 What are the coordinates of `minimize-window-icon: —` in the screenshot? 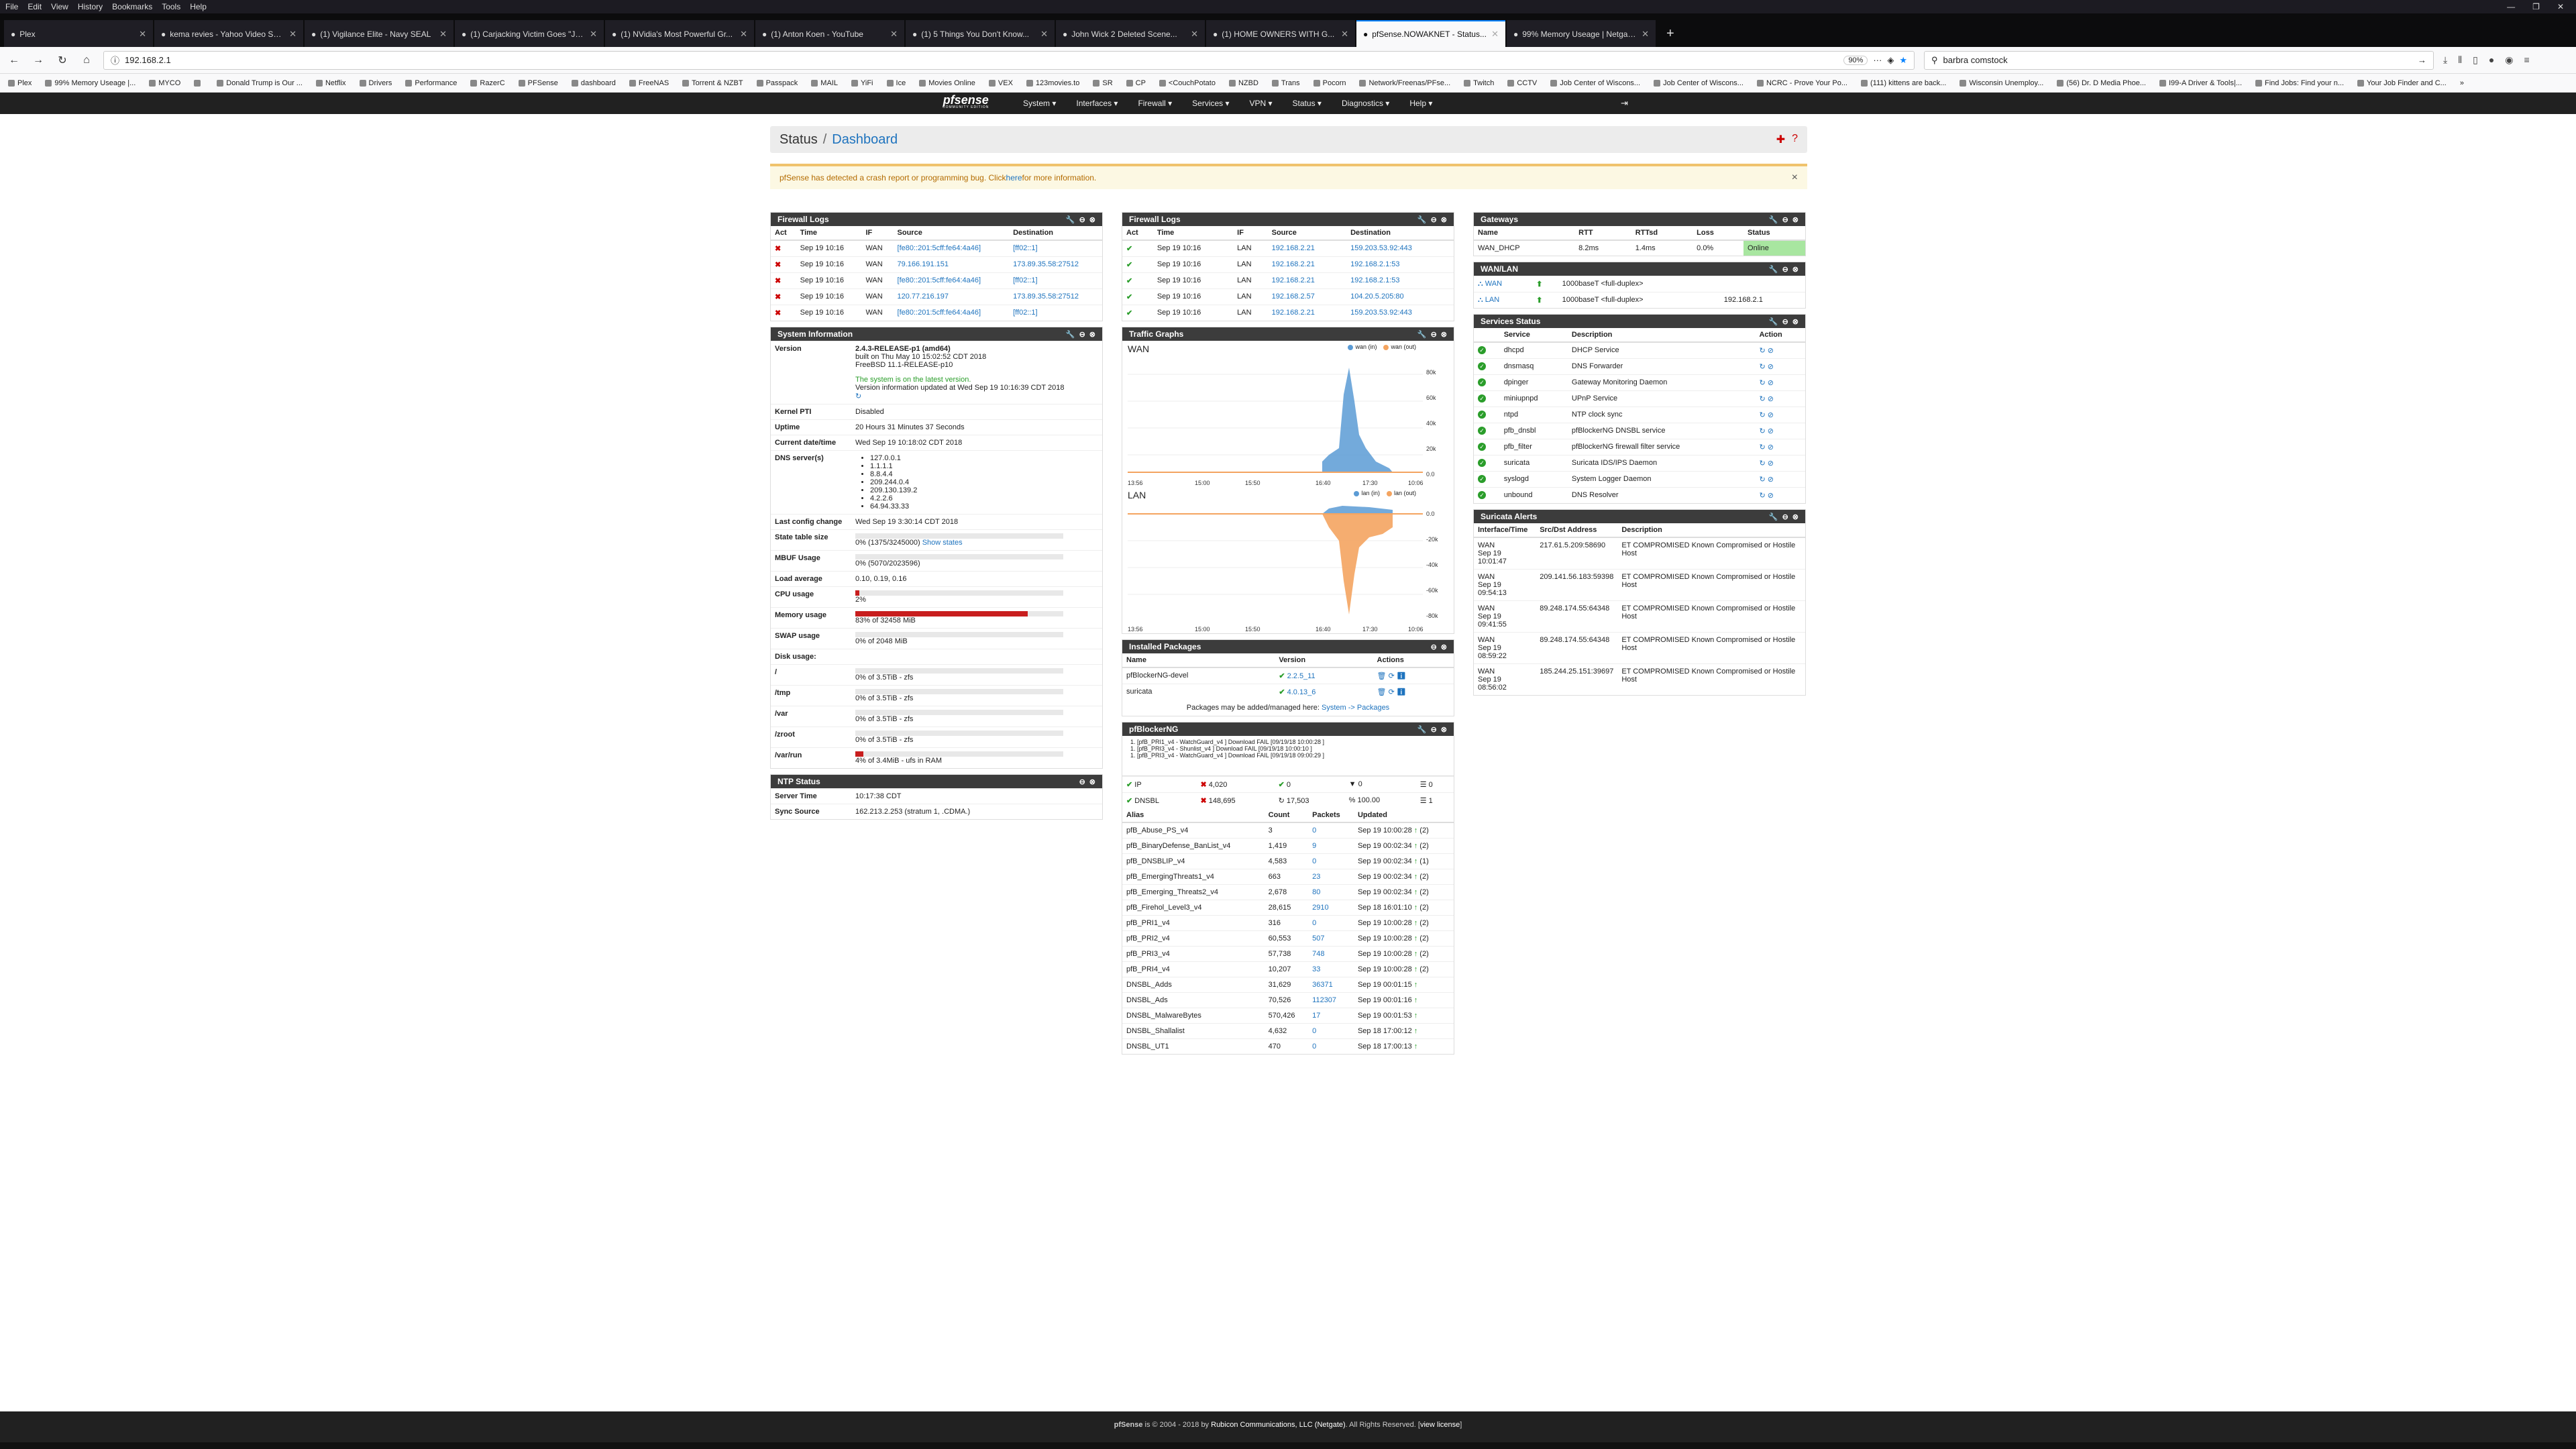 It's located at (2511, 6).